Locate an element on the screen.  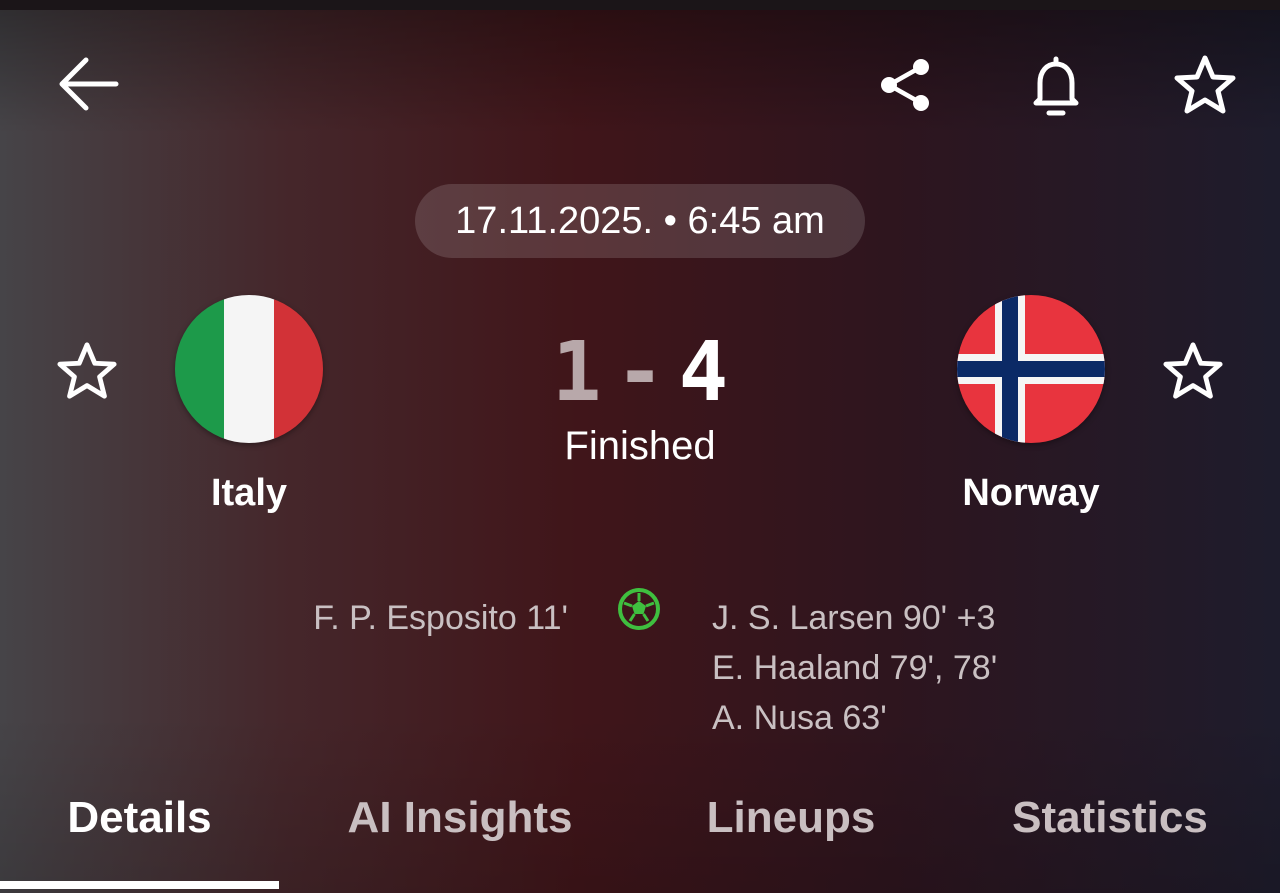
active-tab-indicator is located at coordinates (139, 885).